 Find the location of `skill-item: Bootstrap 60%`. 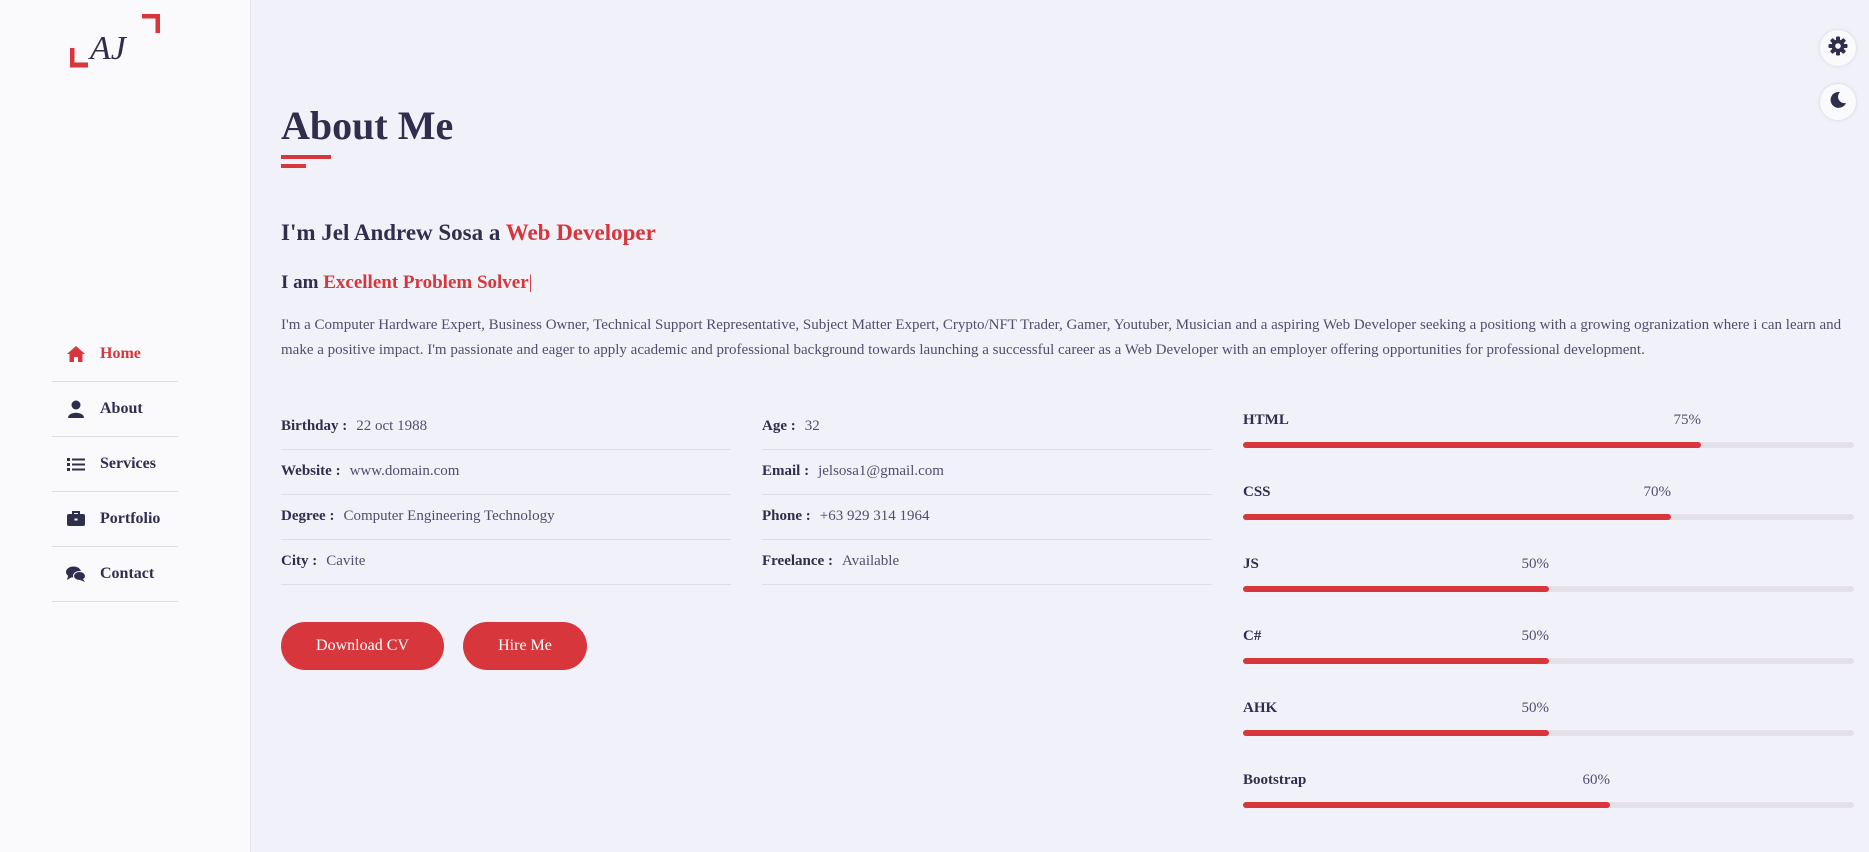

skill-item: Bootstrap 60% is located at coordinates (1548, 808).